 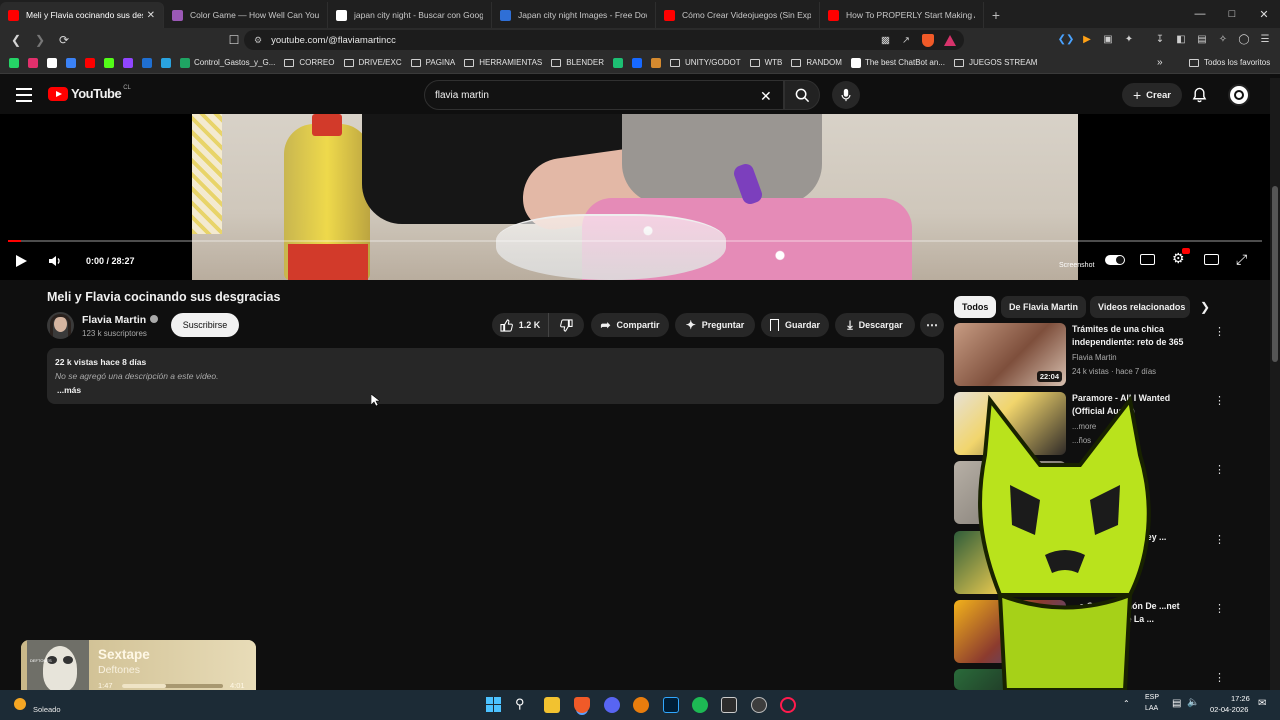 What do you see at coordinates (1229, 62) in the screenshot?
I see `all-bookmarks: Todos los favoritos` at bounding box center [1229, 62].